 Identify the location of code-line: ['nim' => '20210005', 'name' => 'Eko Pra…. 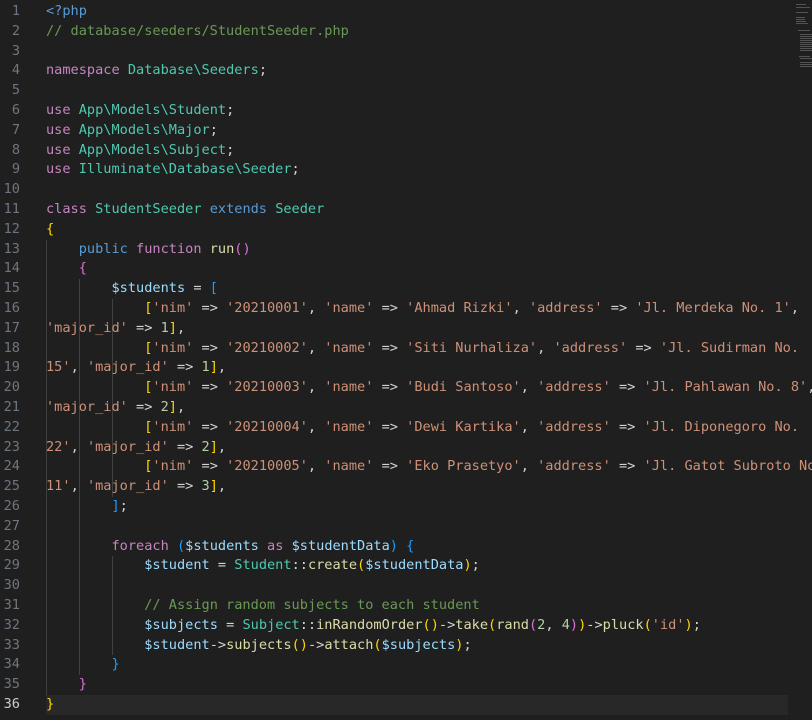
(429, 467).